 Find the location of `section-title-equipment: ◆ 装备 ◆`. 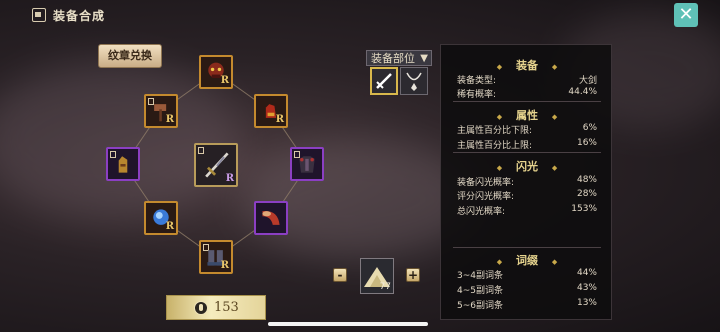

section-title-equipment: ◆ 装备 ◆ is located at coordinates (527, 65).